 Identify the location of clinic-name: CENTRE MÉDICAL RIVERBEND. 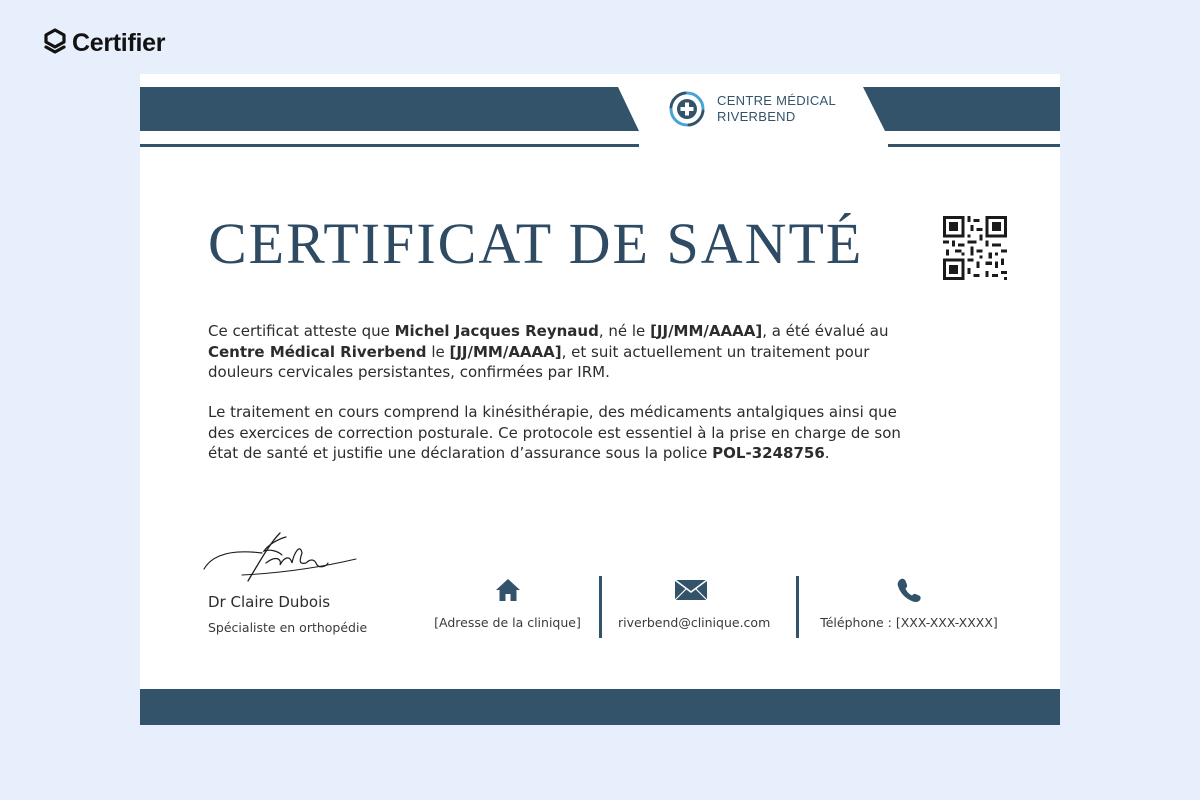
(776, 109).